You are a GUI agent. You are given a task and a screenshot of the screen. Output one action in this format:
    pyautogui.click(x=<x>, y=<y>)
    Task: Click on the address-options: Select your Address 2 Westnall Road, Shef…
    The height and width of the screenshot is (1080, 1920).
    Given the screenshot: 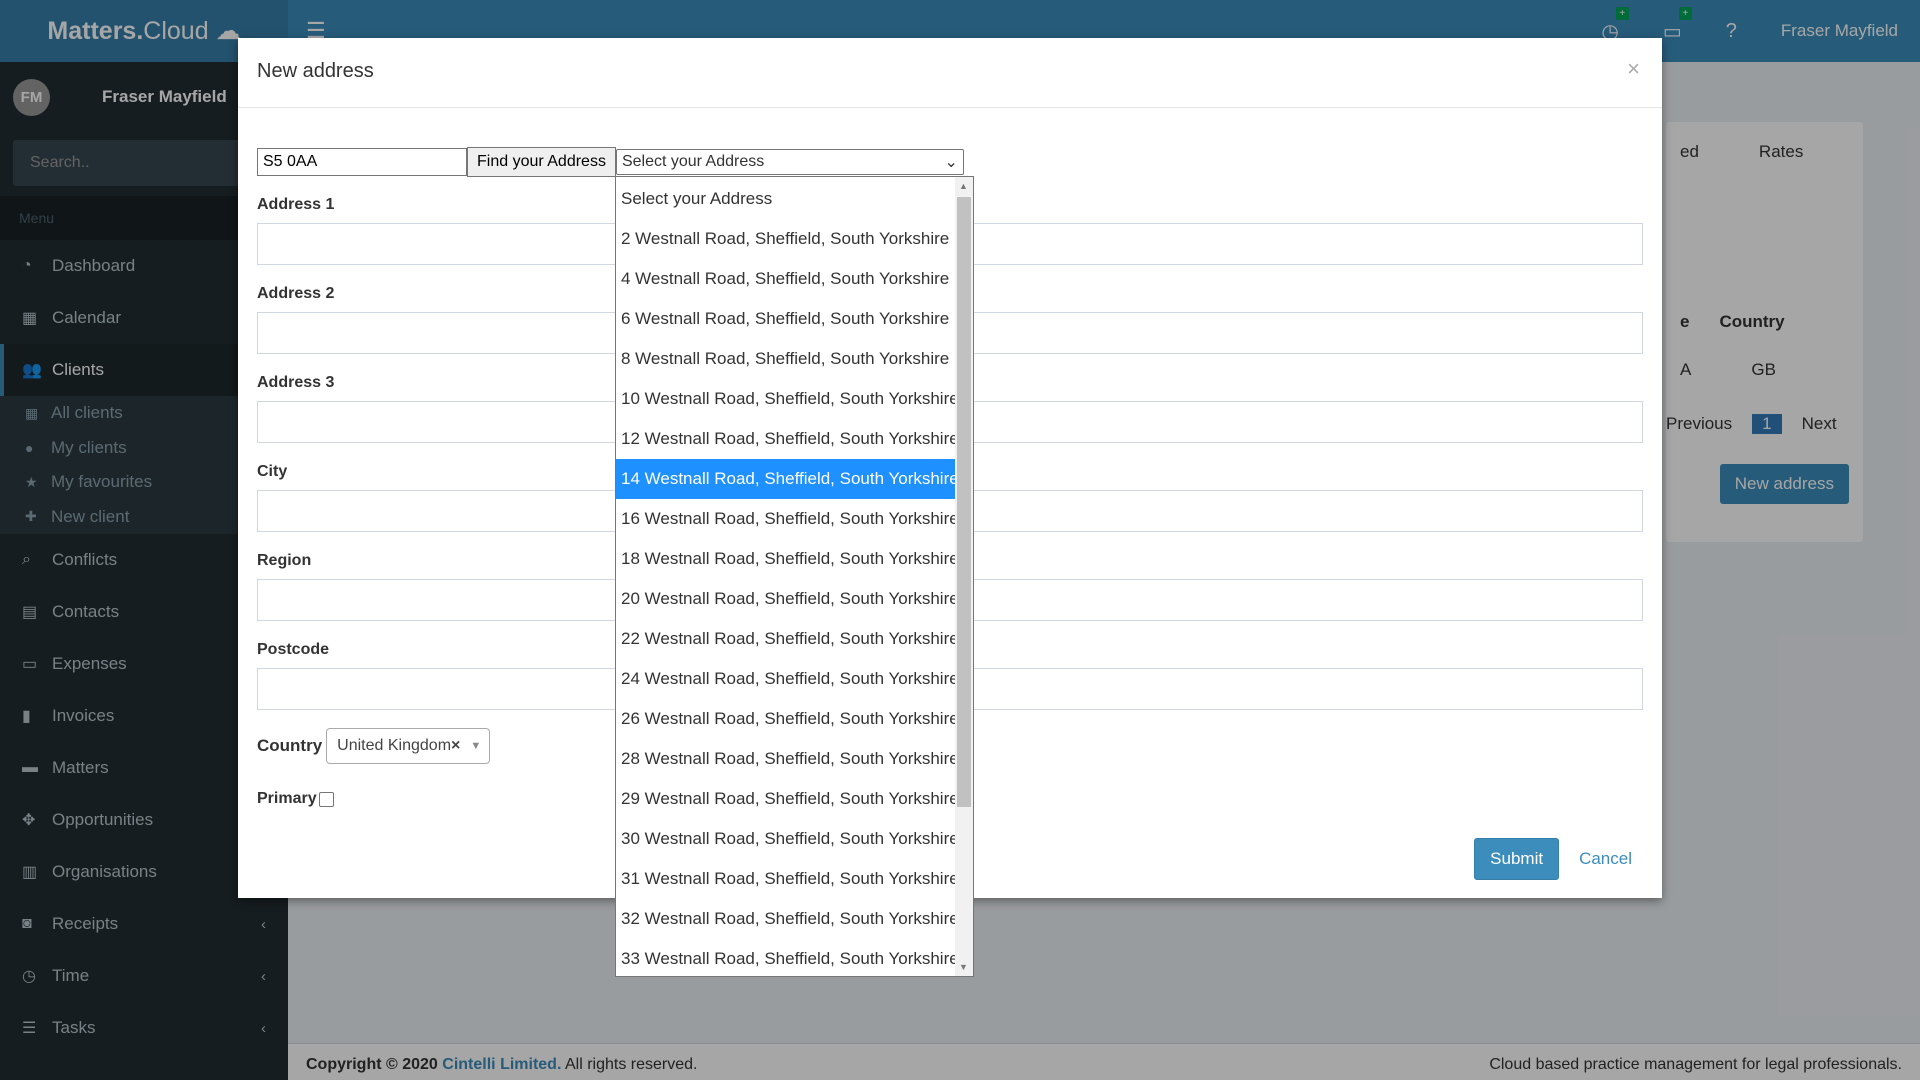 What is the action you would take?
    pyautogui.click(x=794, y=576)
    